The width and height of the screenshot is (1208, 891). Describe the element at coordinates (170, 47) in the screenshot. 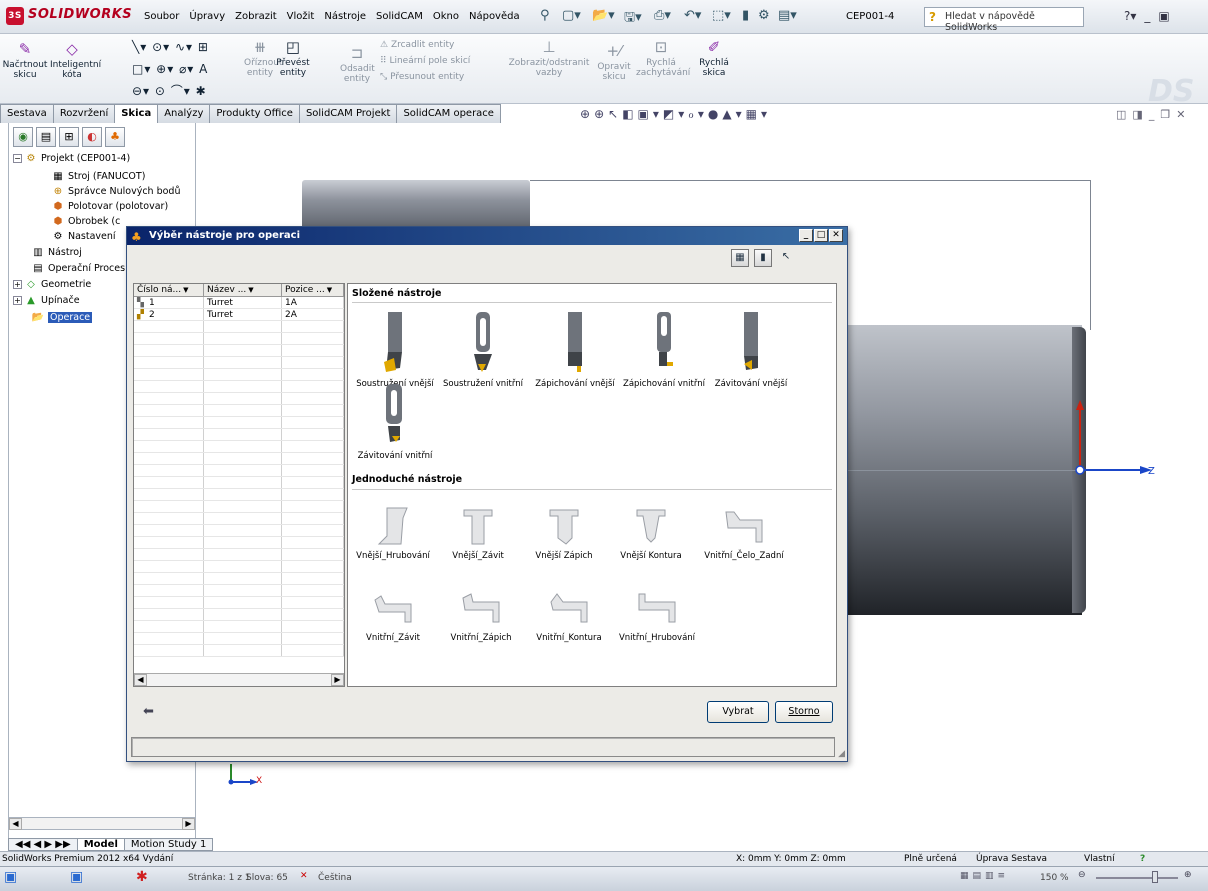

I see `line-tools-icon: ╲▾ ⊙▾ ∿▾ ⊞` at that location.